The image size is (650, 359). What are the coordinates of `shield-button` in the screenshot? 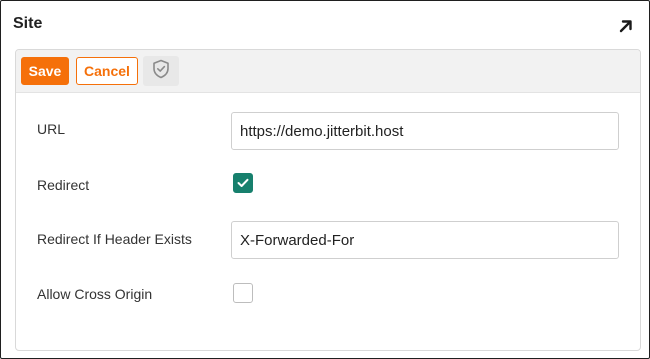 It's located at (161, 71).